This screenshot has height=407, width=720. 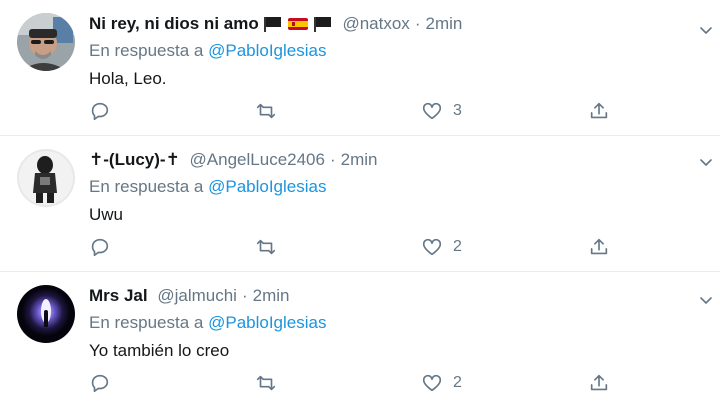 What do you see at coordinates (375, 23) in the screenshot?
I see `user-handle: @natxox` at bounding box center [375, 23].